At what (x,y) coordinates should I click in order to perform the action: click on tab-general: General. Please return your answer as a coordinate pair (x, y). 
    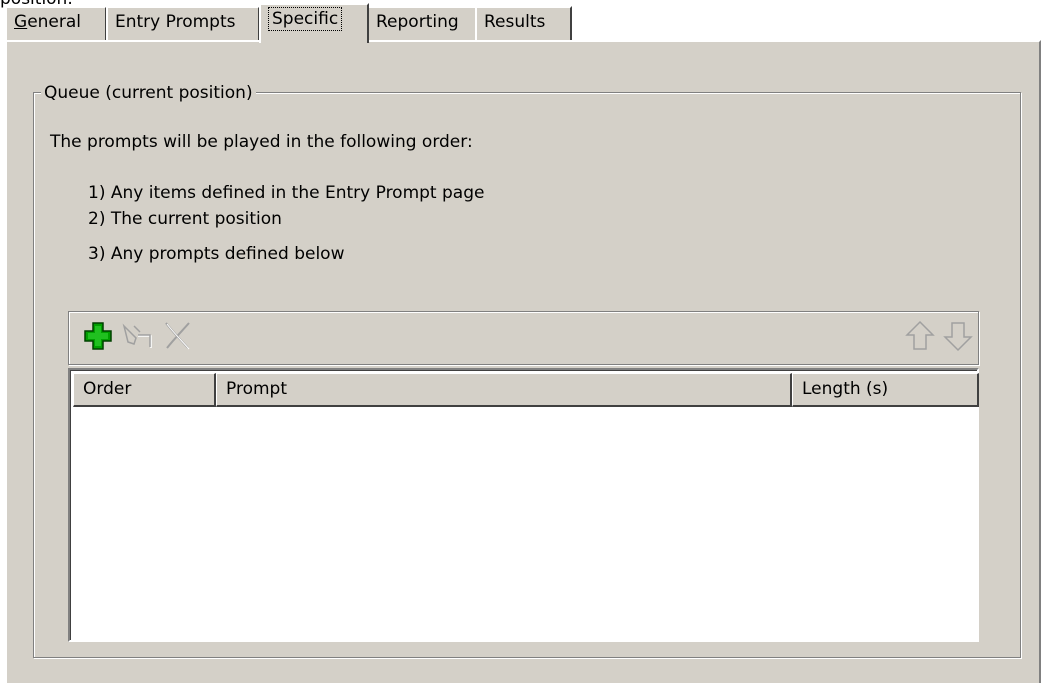
    Looking at the image, I should click on (56, 23).